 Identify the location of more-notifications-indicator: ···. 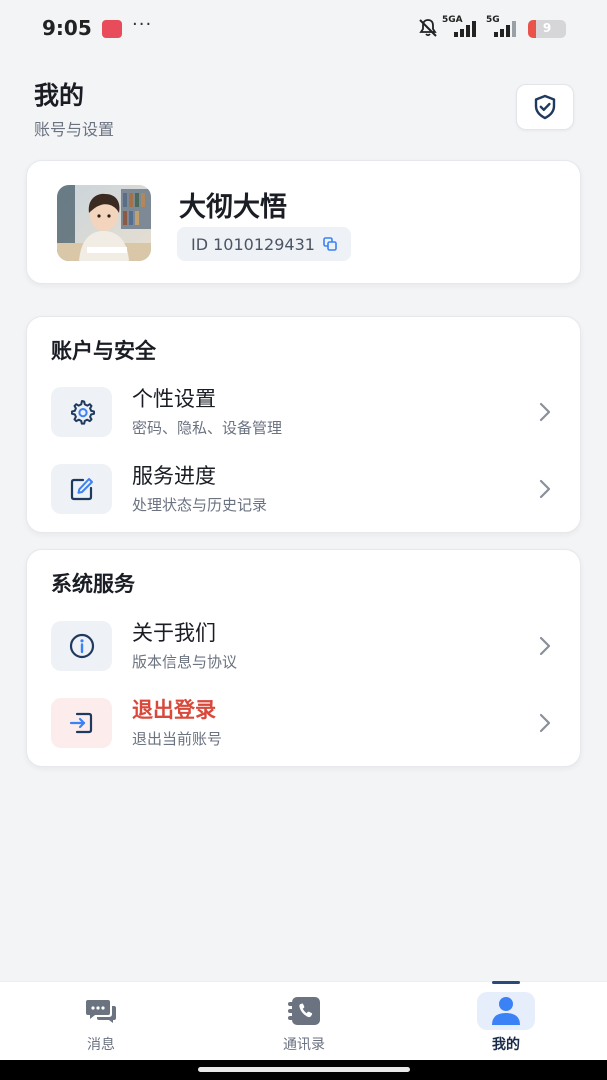
(142, 24).